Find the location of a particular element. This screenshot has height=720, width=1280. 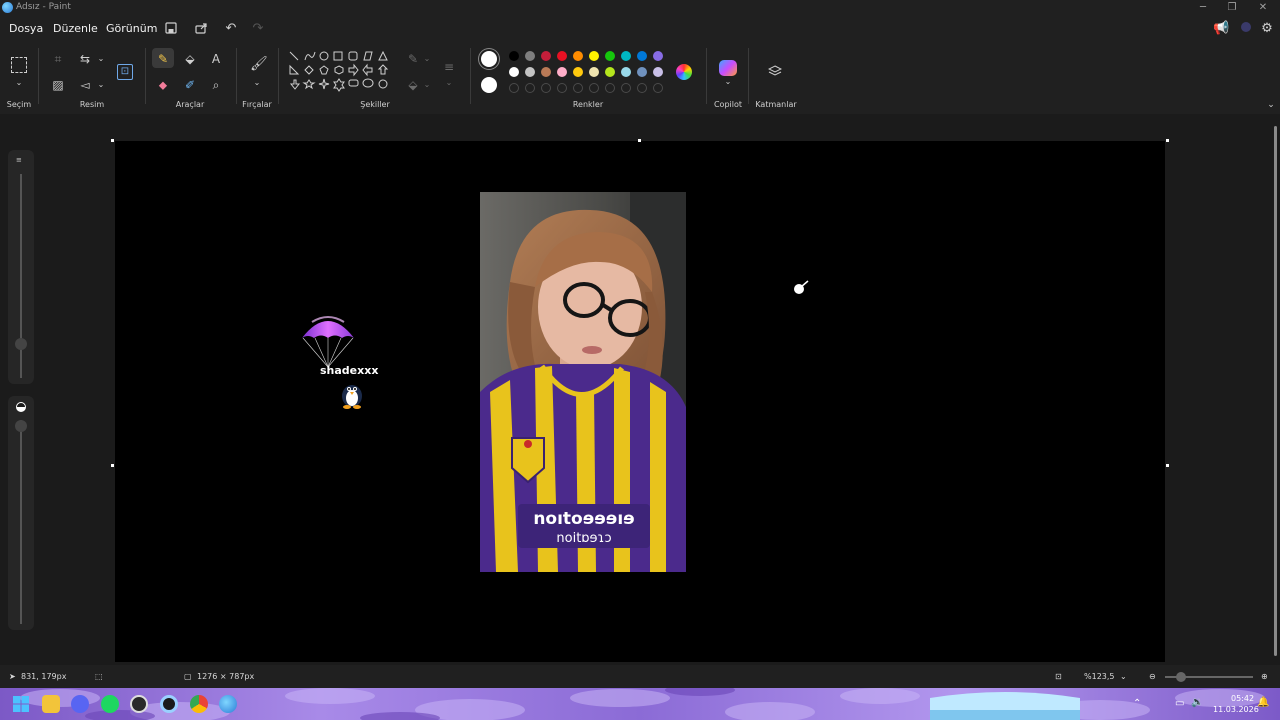

notification-bell-icon: 🔔 is located at coordinates (1263, 702).